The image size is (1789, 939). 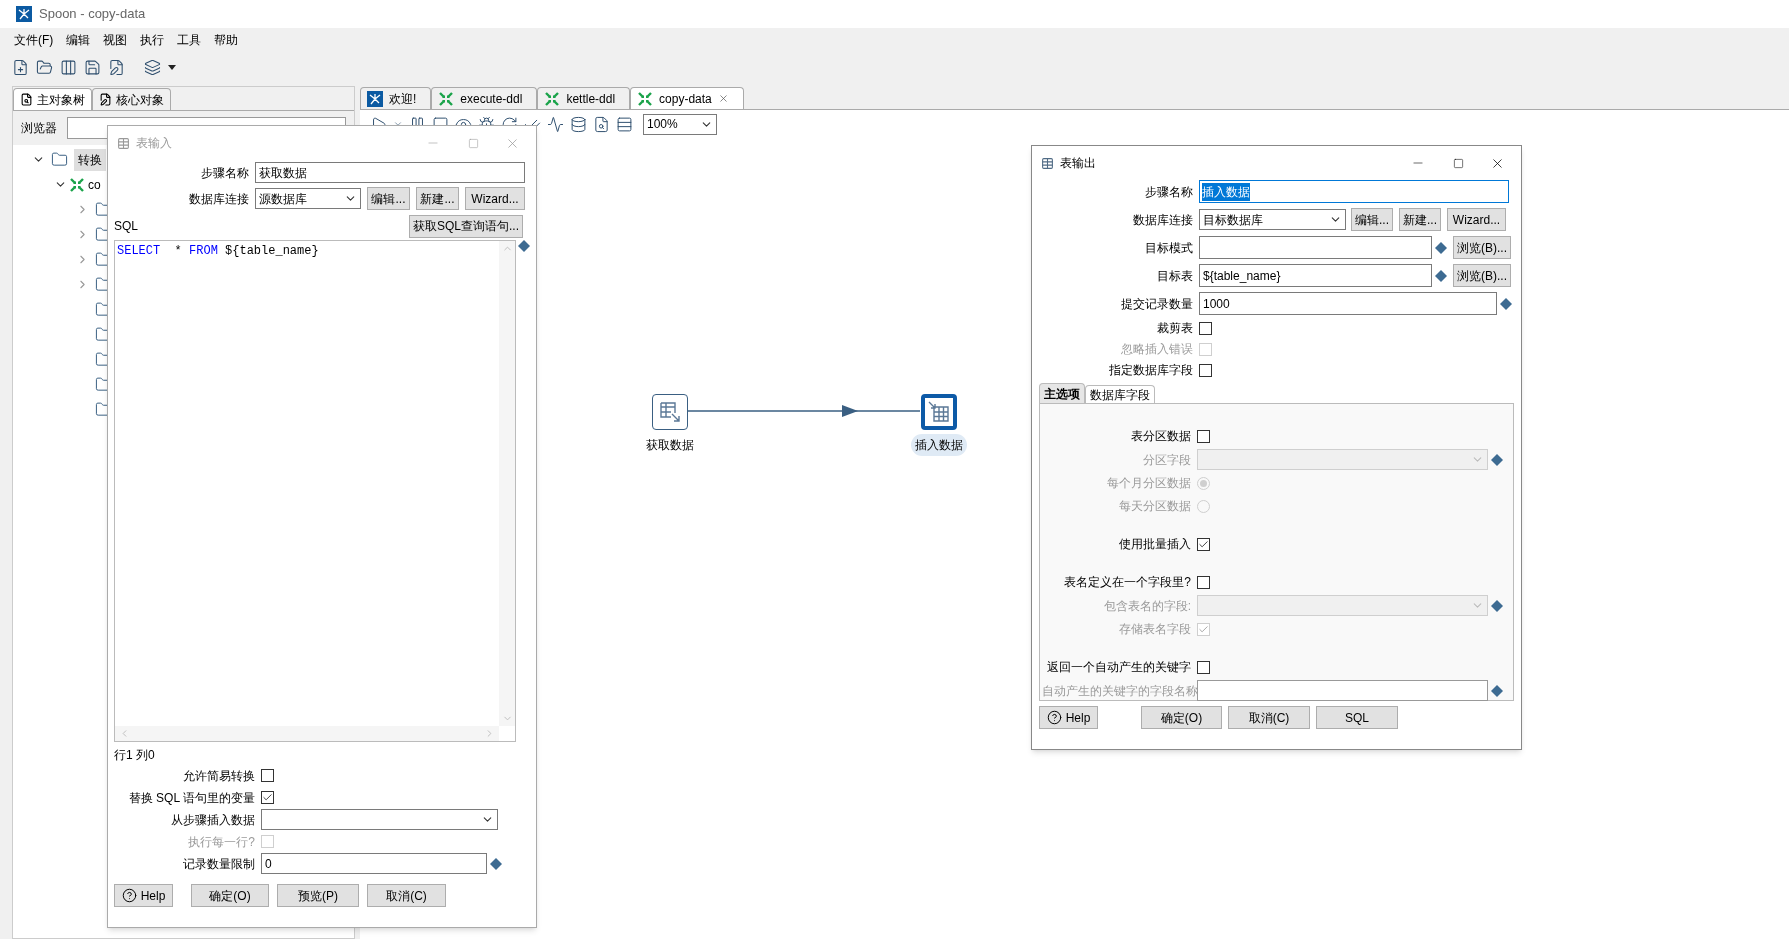 I want to click on panel-tab: 核心对象, so click(x=131, y=99).